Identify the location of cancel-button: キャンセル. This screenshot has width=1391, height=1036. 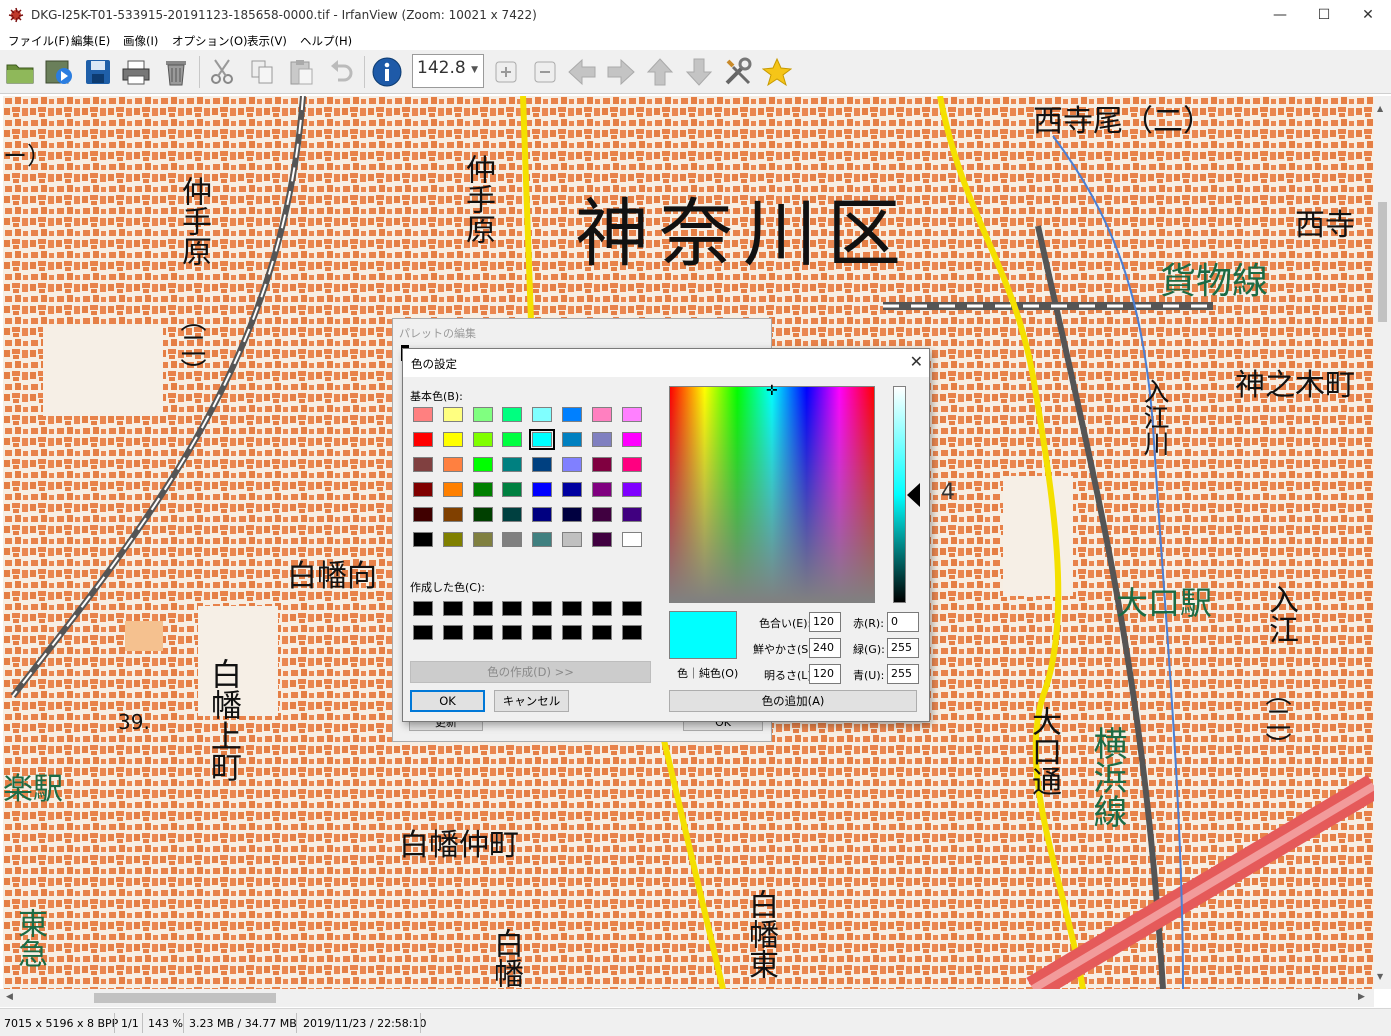
(531, 701).